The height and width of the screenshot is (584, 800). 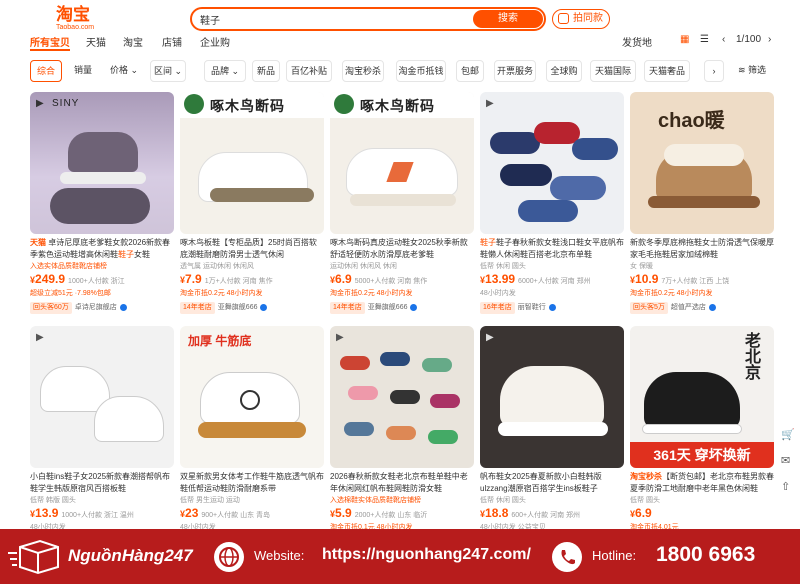 What do you see at coordinates (252, 397) in the screenshot?
I see `product-image: 加厚 牛筋底` at bounding box center [252, 397].